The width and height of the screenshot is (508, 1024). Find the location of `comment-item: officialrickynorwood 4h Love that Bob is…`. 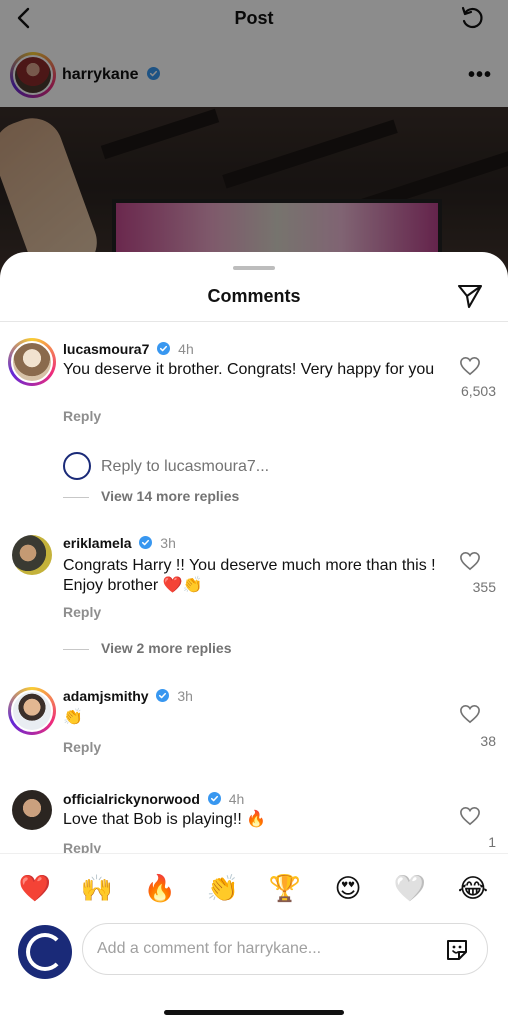

comment-item: officialrickynorwood 4h Love that Bob is… is located at coordinates (254, 823).